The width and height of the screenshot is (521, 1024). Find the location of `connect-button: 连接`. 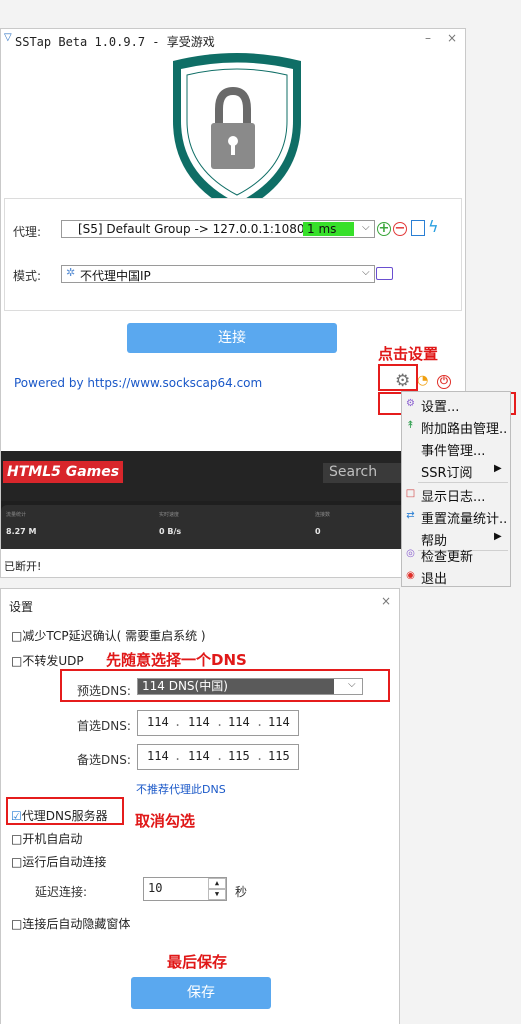

connect-button: 连接 is located at coordinates (232, 338).